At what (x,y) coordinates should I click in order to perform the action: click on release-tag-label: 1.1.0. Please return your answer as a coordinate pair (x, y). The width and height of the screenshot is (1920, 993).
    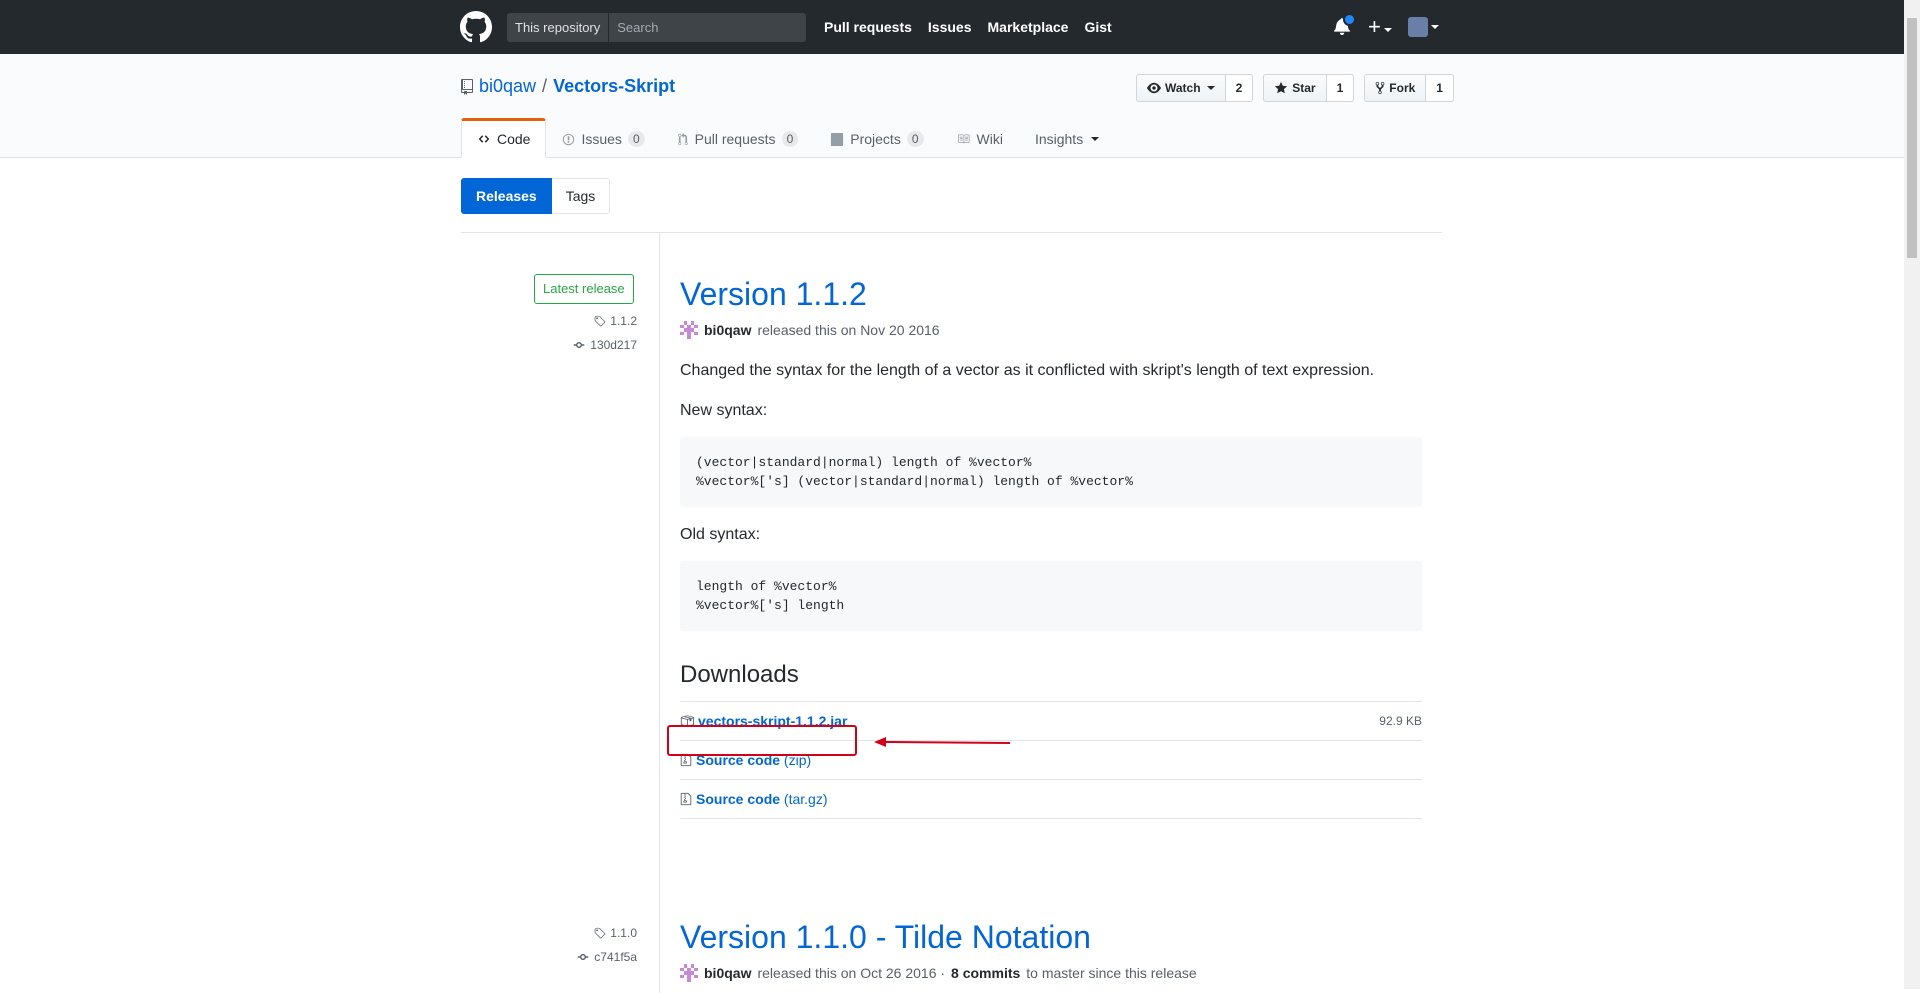
    Looking at the image, I should click on (623, 933).